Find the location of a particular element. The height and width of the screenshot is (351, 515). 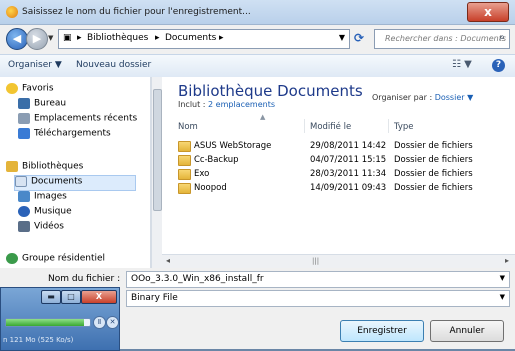

save-button: Enregistrer is located at coordinates (382, 331).